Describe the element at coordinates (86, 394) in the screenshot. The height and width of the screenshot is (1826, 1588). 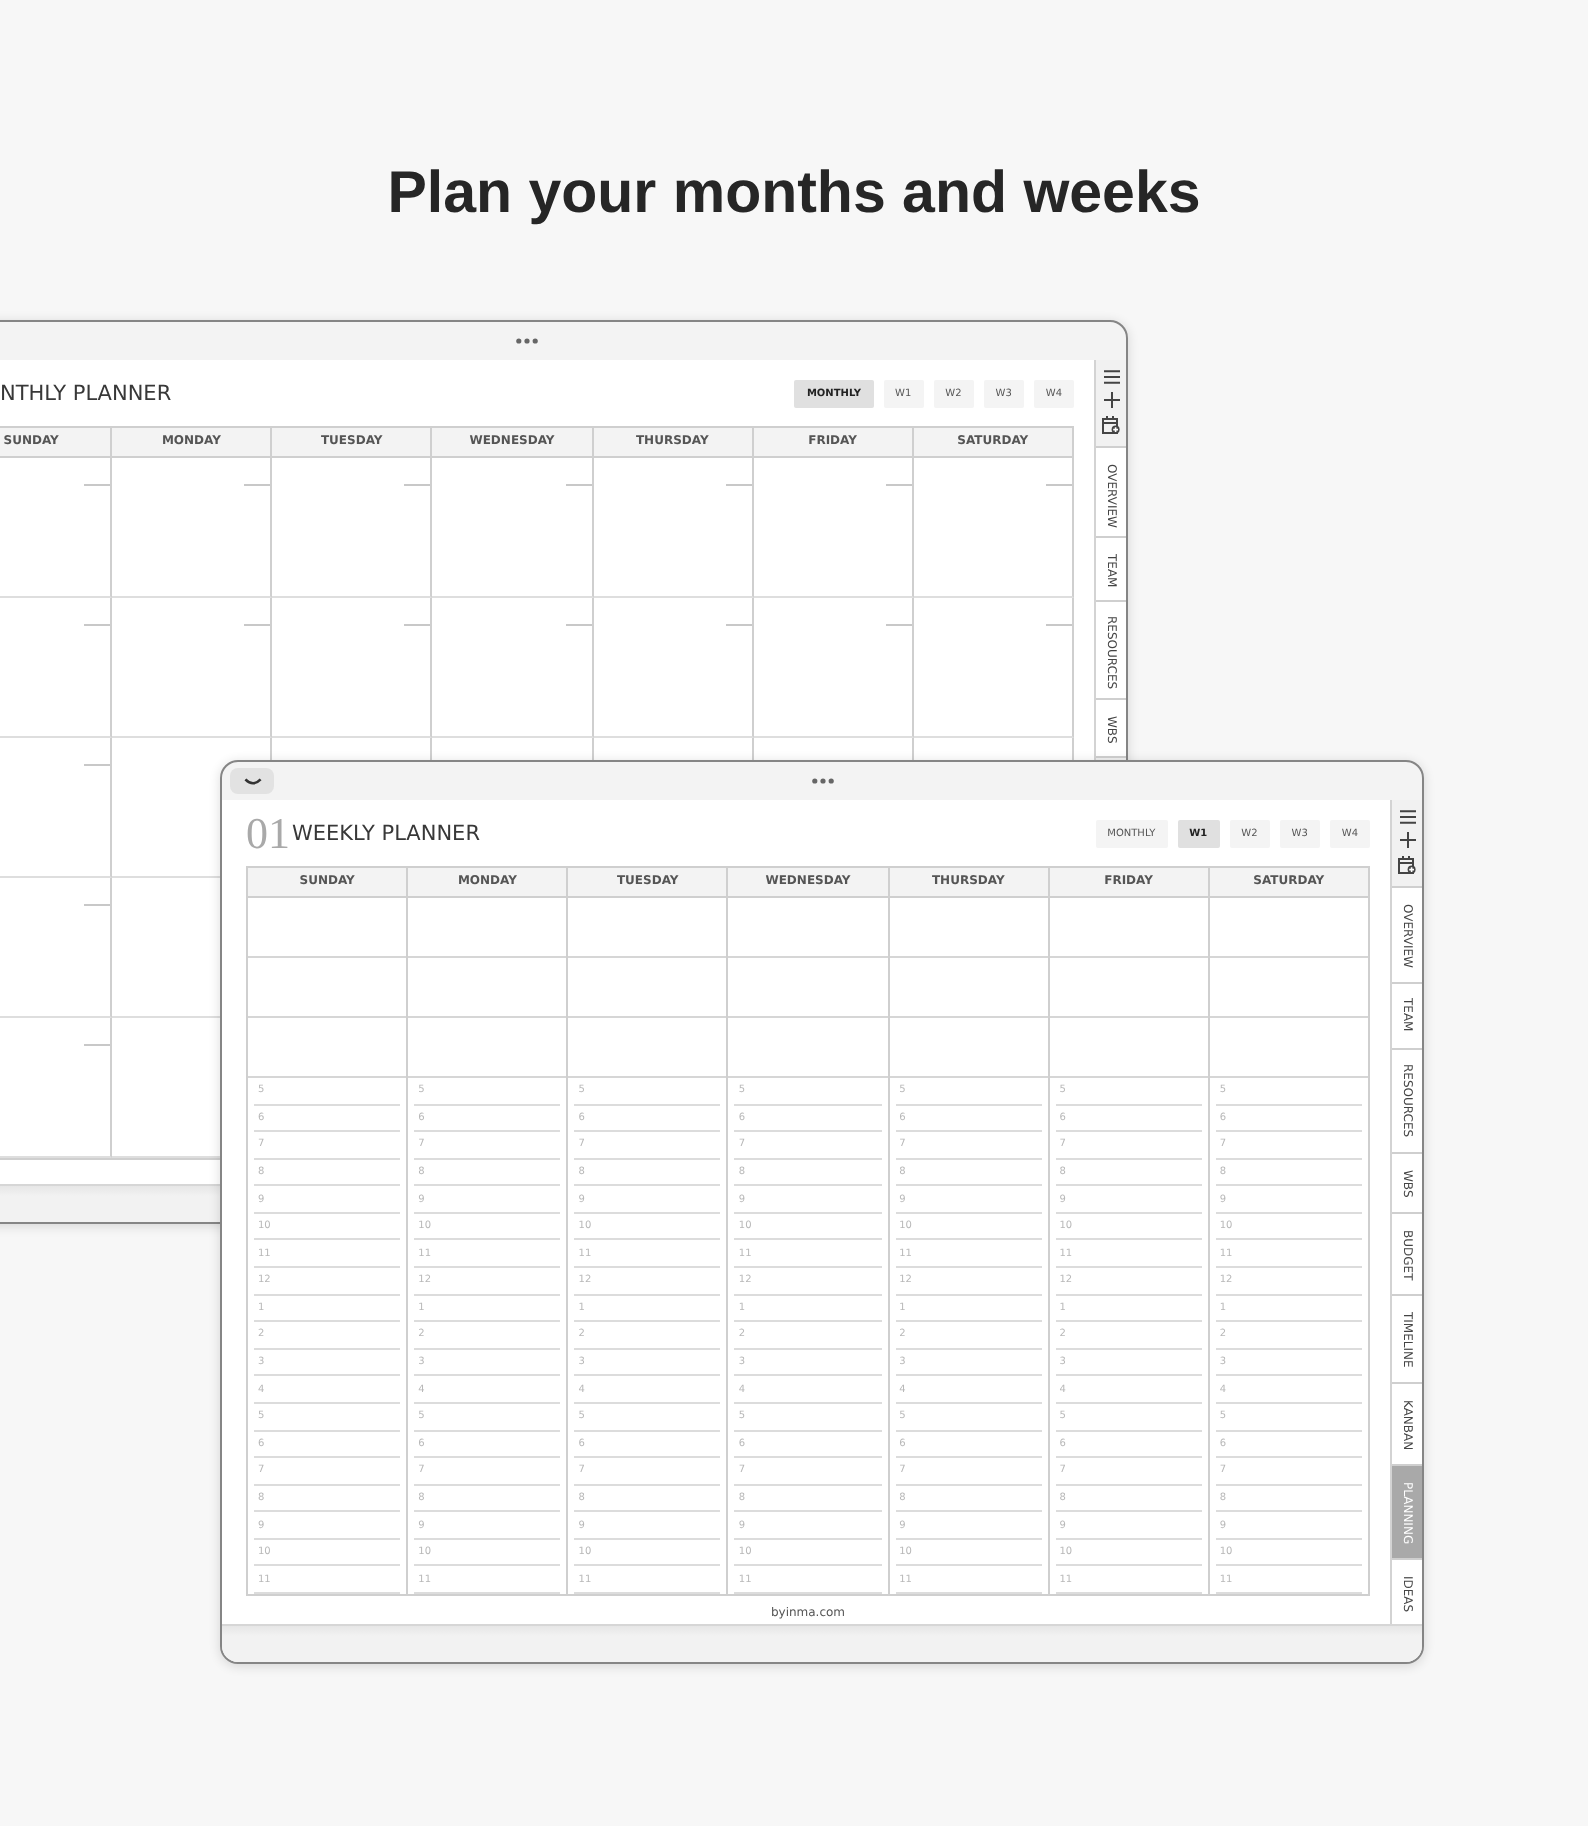
I see `planner-title: NTHLY PLANNER` at that location.